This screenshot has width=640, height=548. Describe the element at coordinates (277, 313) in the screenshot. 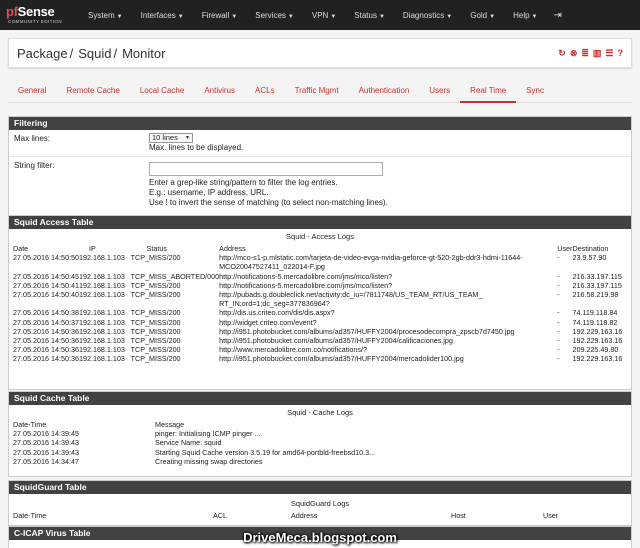

I see `cell-address: http://dis.us.criteo.com/dis/dis.aspx?` at that location.